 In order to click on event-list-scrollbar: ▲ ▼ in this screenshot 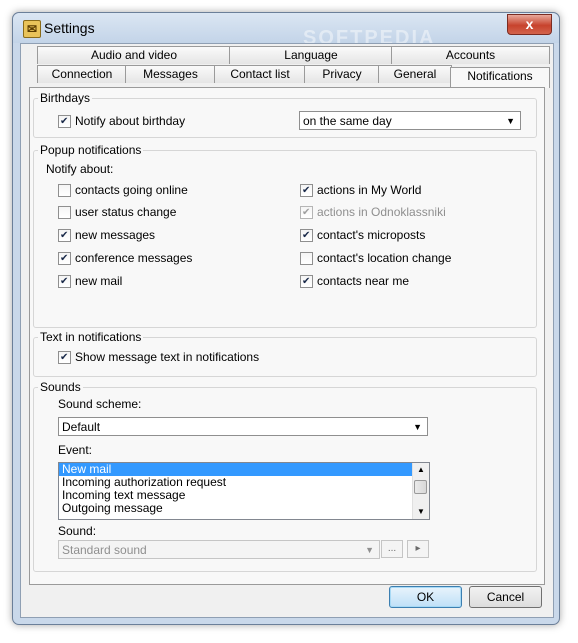, I will do `click(420, 491)`.